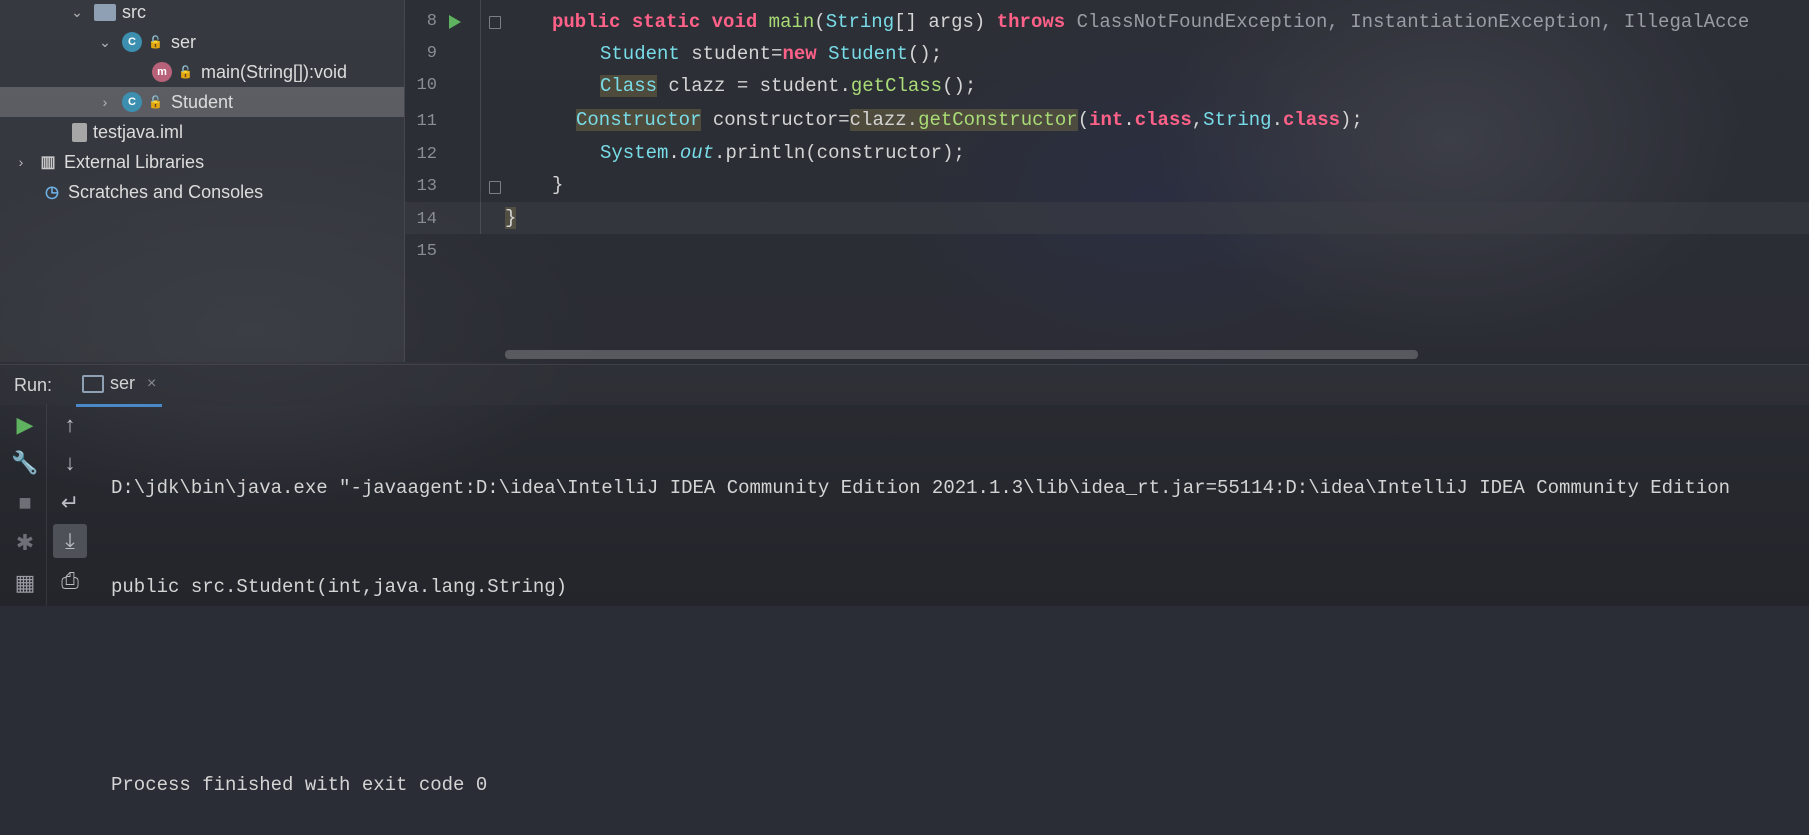 This screenshot has height=835, width=1809. I want to click on console-line: Process finished with exit code 0, so click(299, 785).